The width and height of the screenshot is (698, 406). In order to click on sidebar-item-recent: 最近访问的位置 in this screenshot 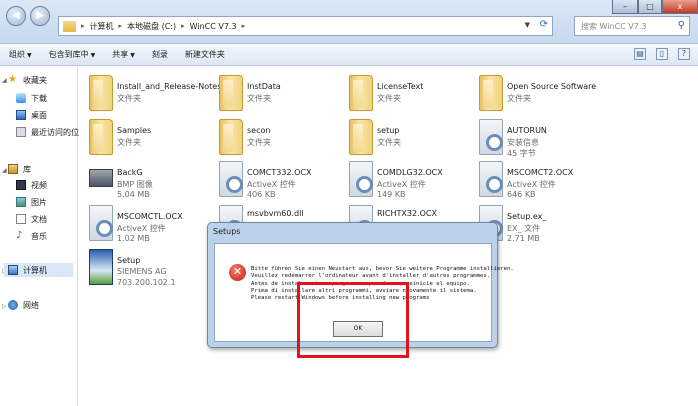, I will do `click(51, 132)`.